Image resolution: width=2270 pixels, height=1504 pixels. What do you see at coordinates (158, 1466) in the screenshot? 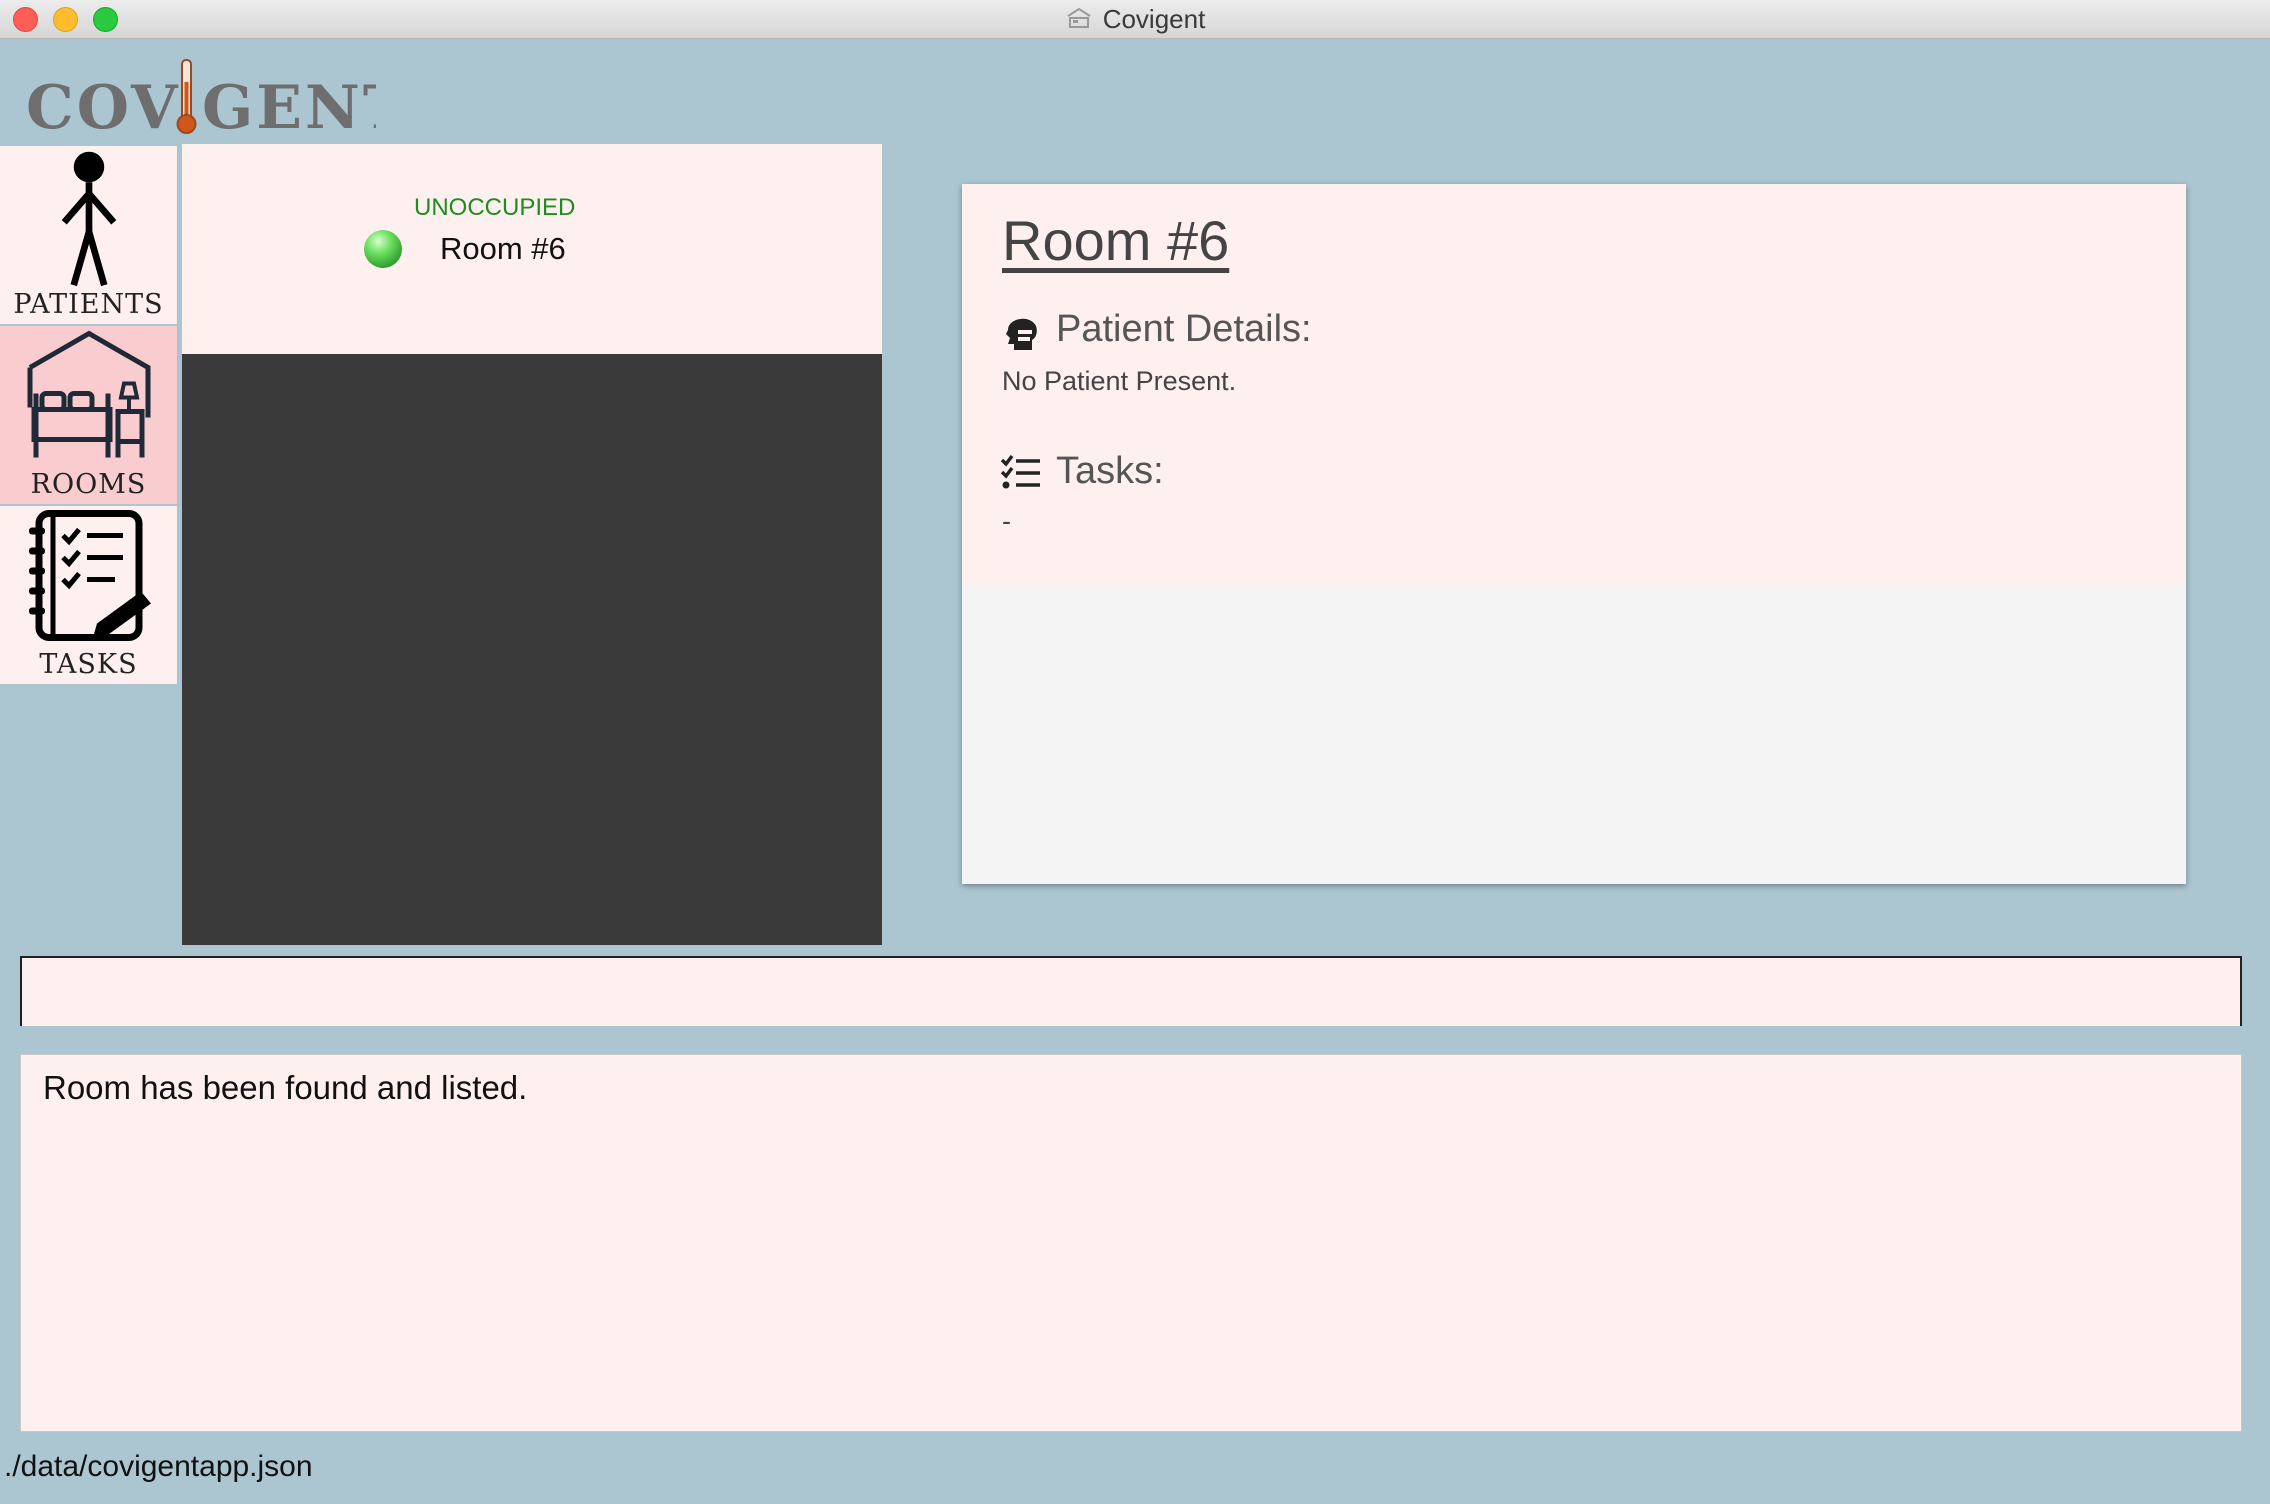
I see `status-bar-path: ./data/covigentapp.json` at bounding box center [158, 1466].